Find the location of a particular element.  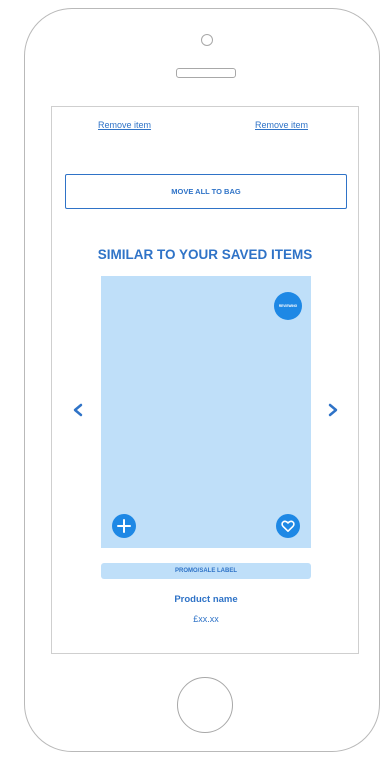

plus-icon is located at coordinates (124, 526).